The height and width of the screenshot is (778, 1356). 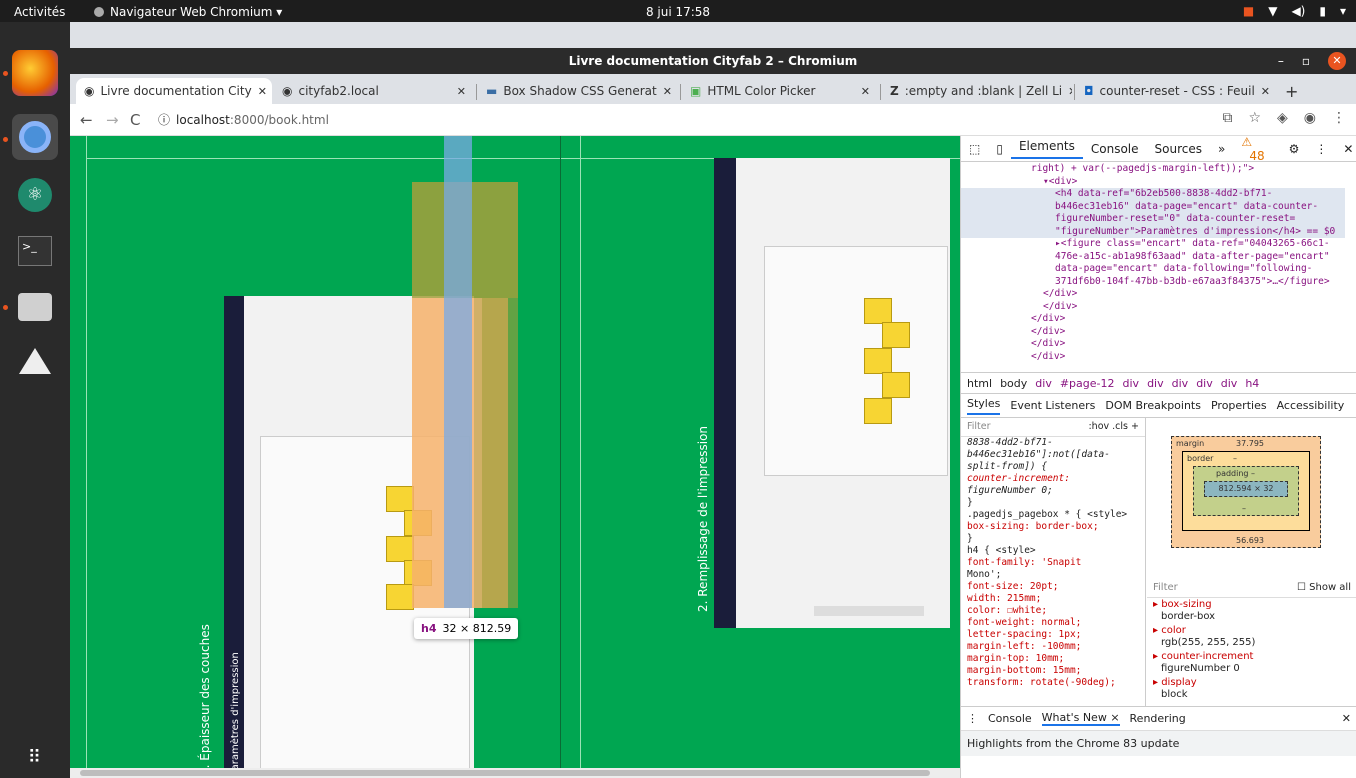 What do you see at coordinates (1053, 671) in the screenshot?
I see `style-rule-line: margin-bottom: 15mm;` at bounding box center [1053, 671].